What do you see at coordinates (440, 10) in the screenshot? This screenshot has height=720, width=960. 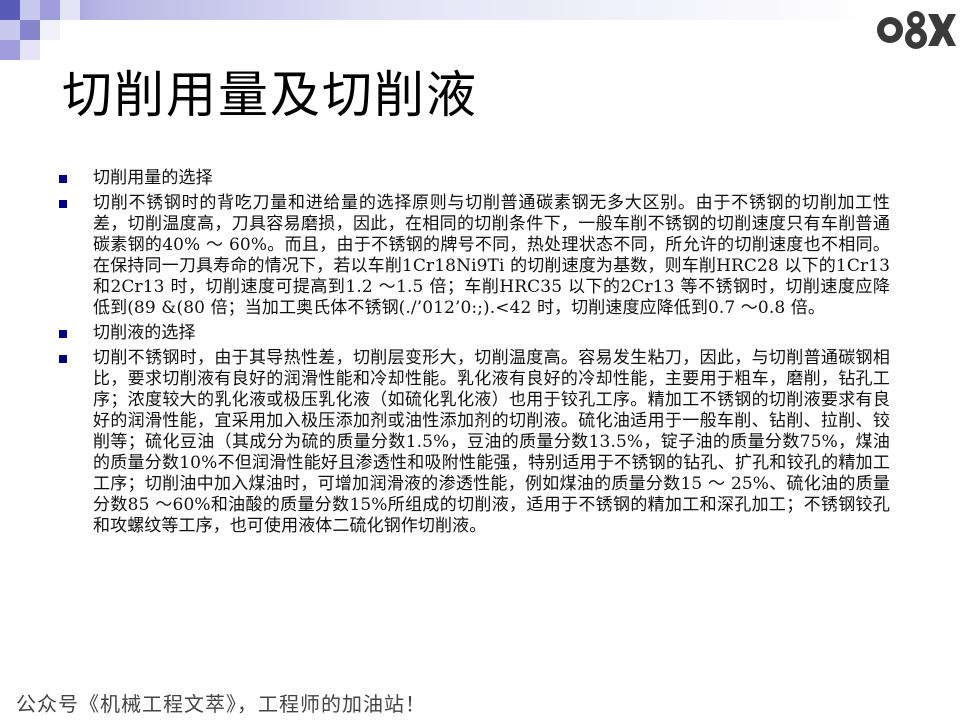 I see `title-bar-gradient` at bounding box center [440, 10].